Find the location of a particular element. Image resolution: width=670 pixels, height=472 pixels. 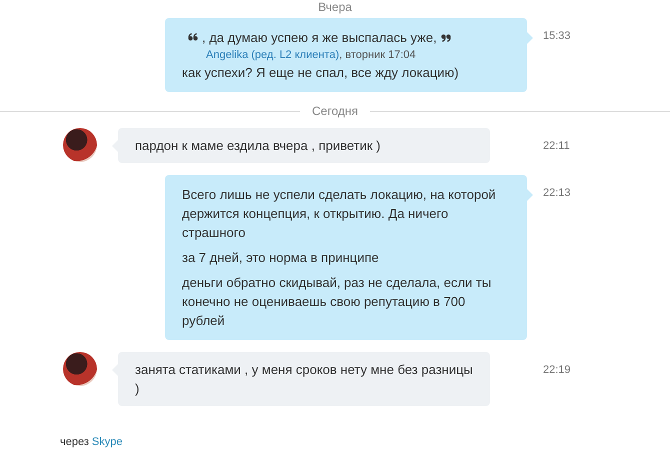

skype-link: Skype is located at coordinates (107, 442).